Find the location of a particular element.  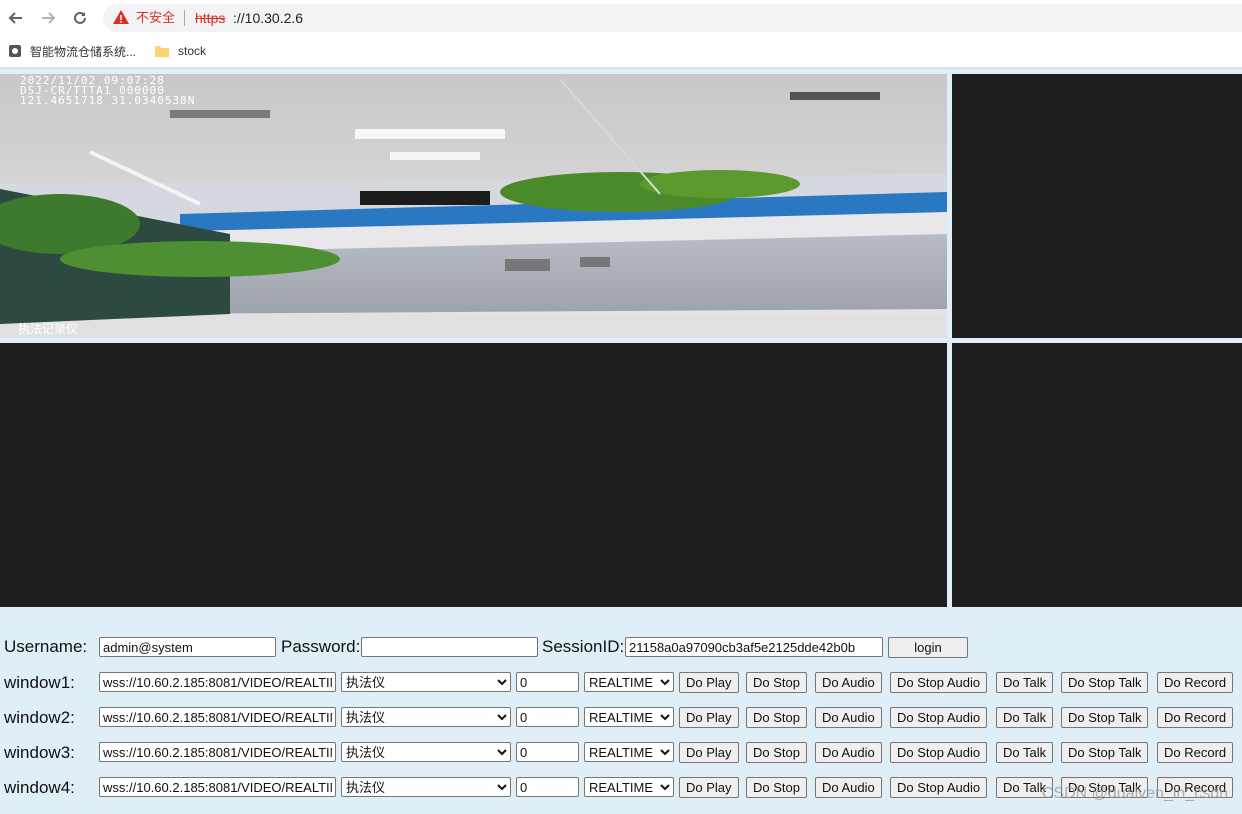

url-host: ://10.30.2.6 is located at coordinates (268, 18).